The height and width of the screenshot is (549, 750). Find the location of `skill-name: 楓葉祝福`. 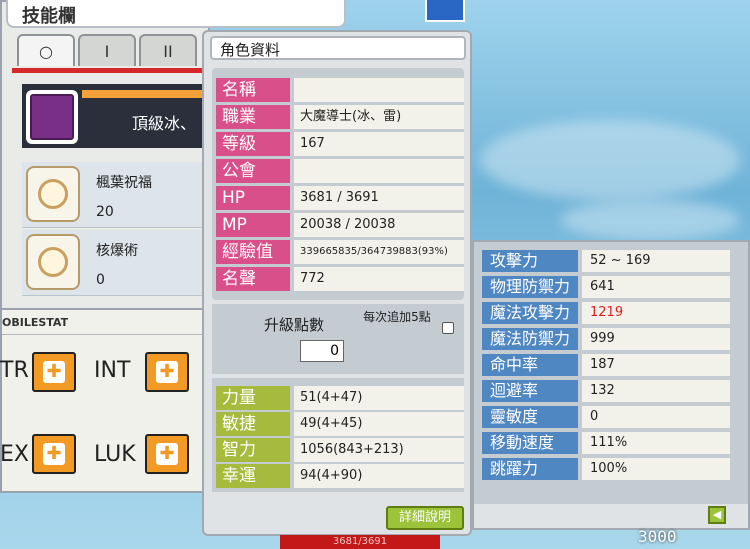

skill-name: 楓葉祝福 is located at coordinates (124, 183).